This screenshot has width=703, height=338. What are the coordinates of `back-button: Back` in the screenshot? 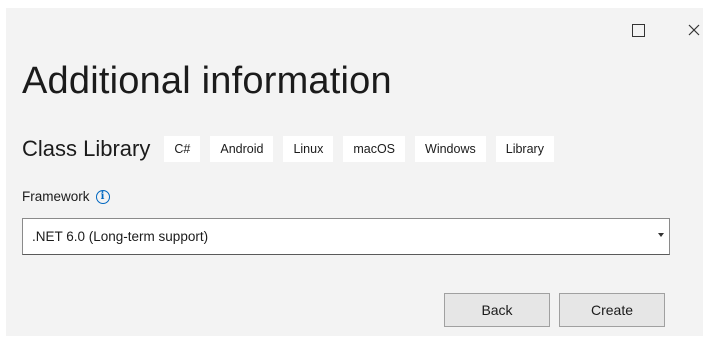 It's located at (497, 310).